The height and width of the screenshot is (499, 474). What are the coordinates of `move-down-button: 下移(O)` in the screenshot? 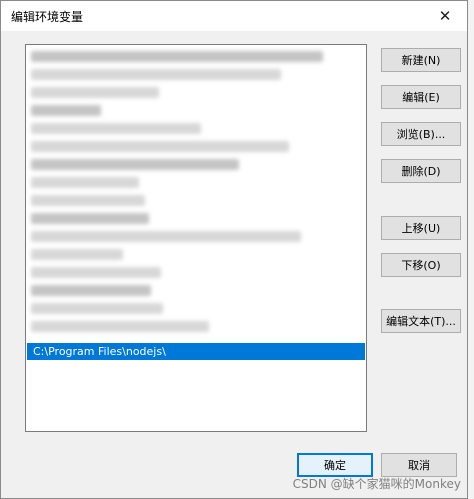 It's located at (421, 265).